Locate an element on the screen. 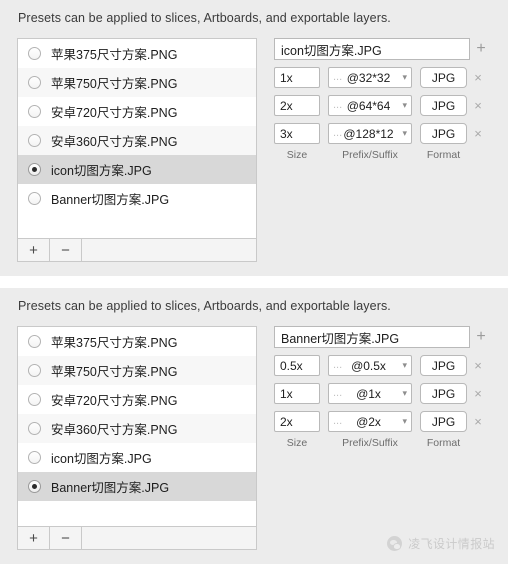 The height and width of the screenshot is (564, 508). export-row: 3x ... @128*12 ▾ JPG × is located at coordinates (383, 133).